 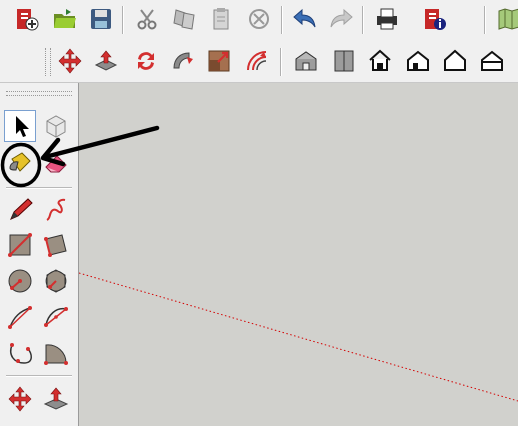 I want to click on polygon-icon, so click(x=56, y=281).